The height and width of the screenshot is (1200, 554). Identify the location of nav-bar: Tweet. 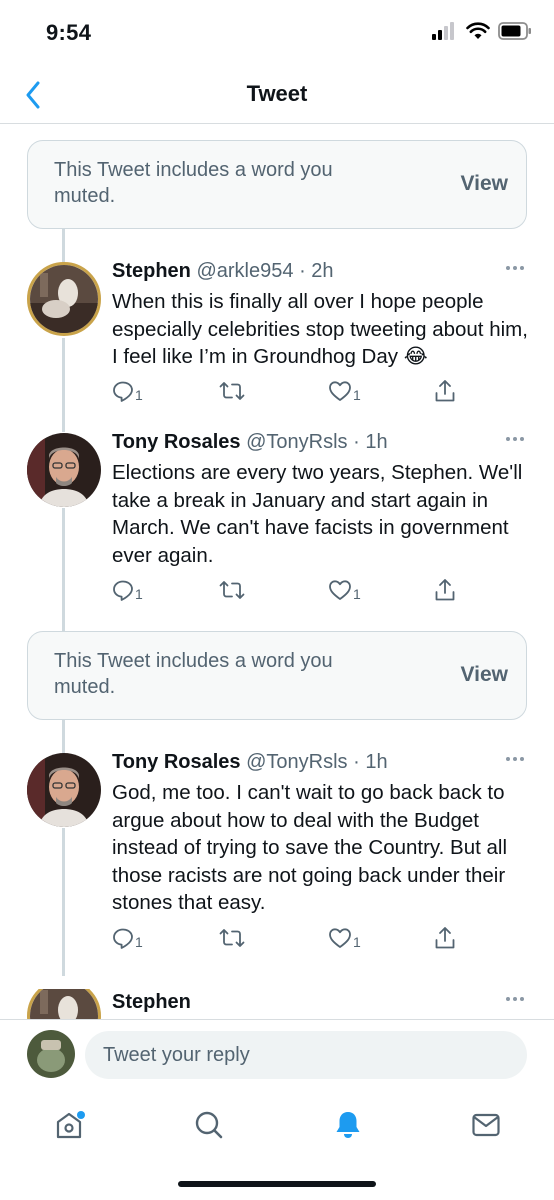
(277, 95).